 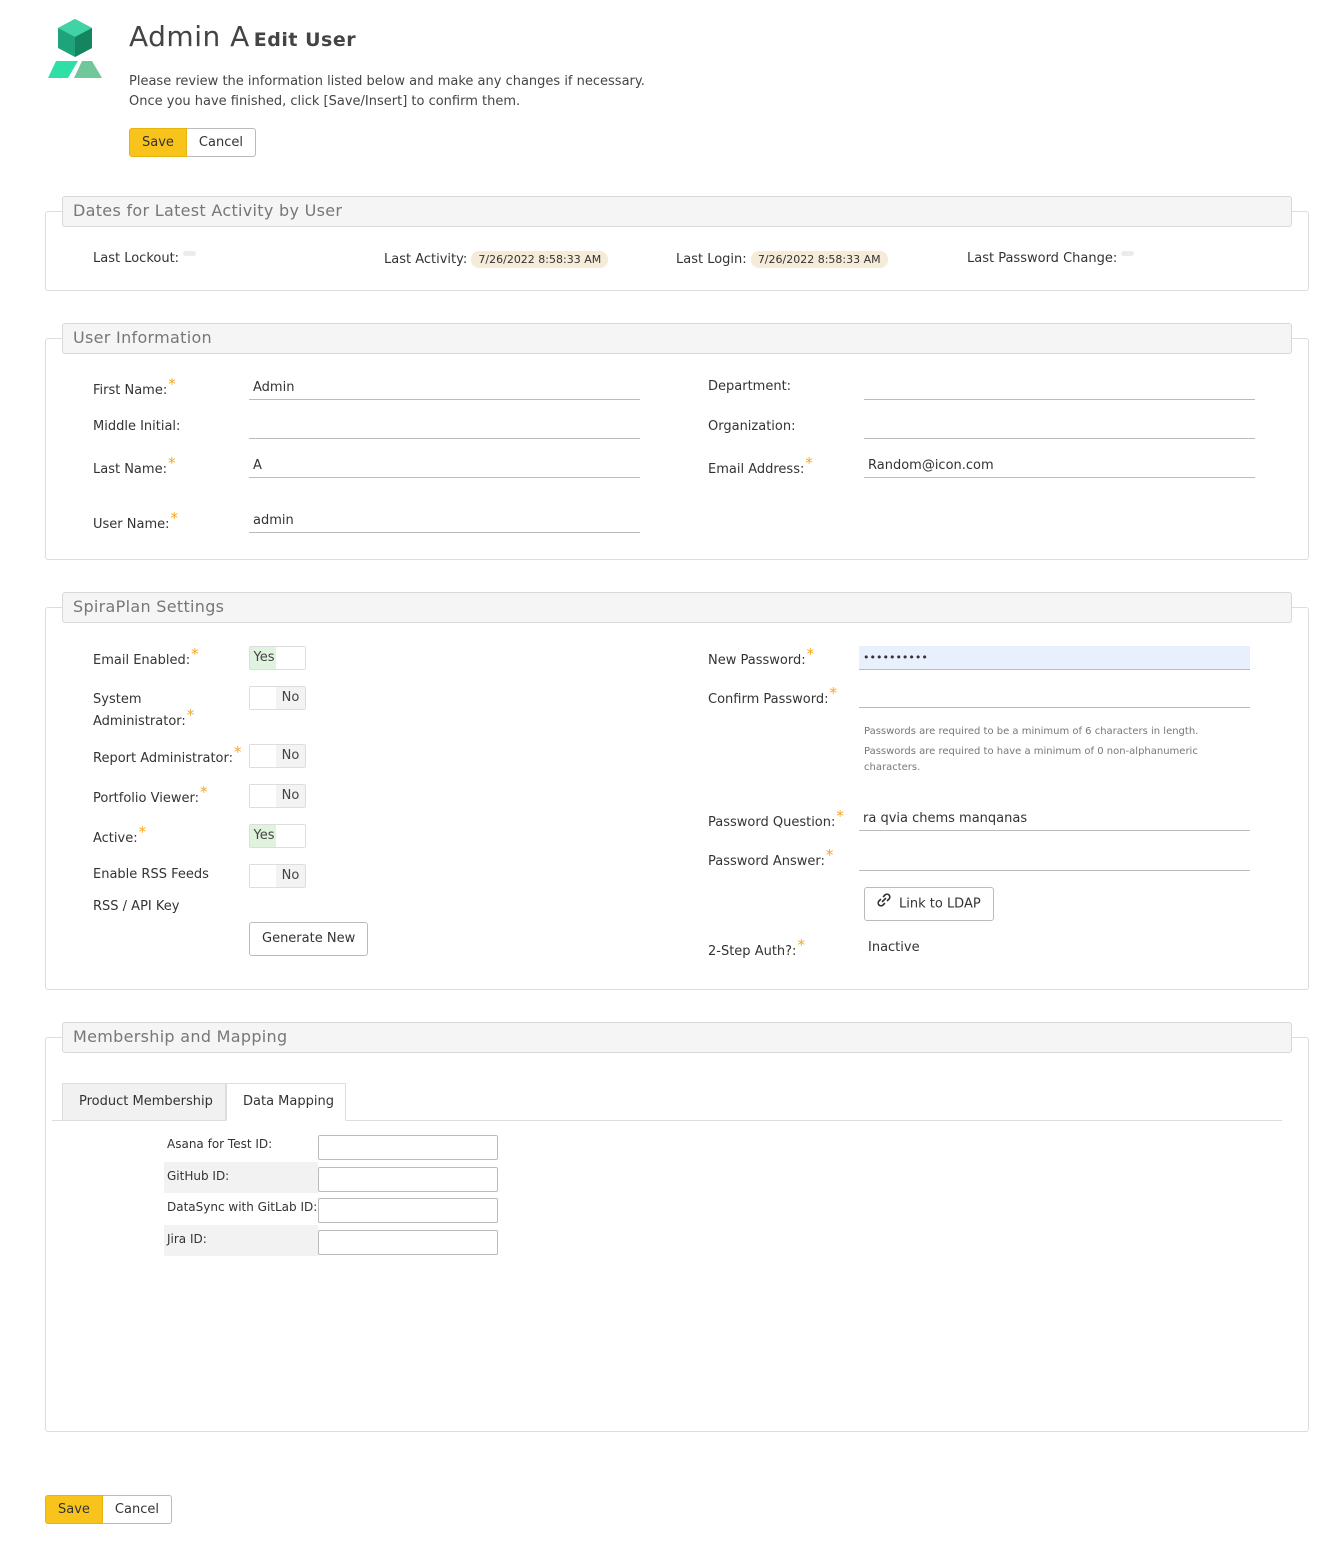 I want to click on cancel-button: Cancel, so click(x=221, y=142).